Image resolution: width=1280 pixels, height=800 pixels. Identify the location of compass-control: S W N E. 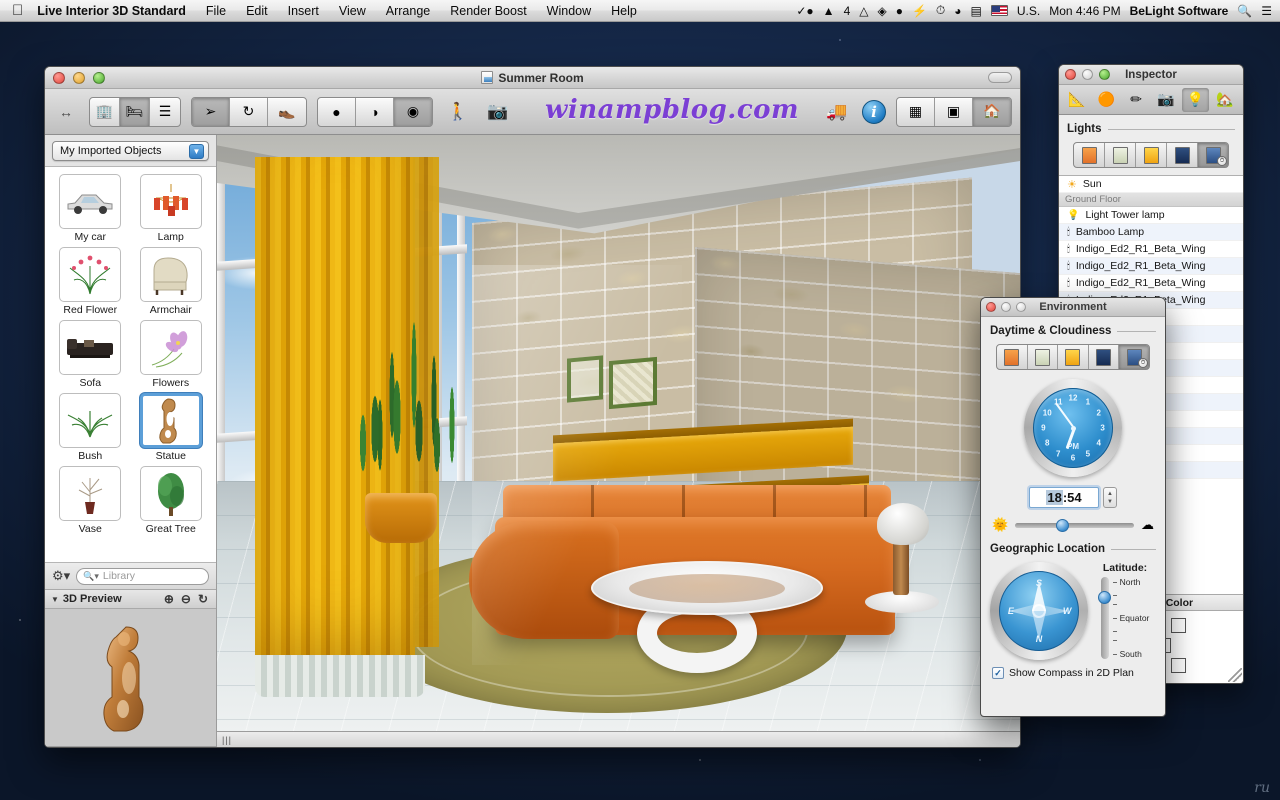
(1039, 611).